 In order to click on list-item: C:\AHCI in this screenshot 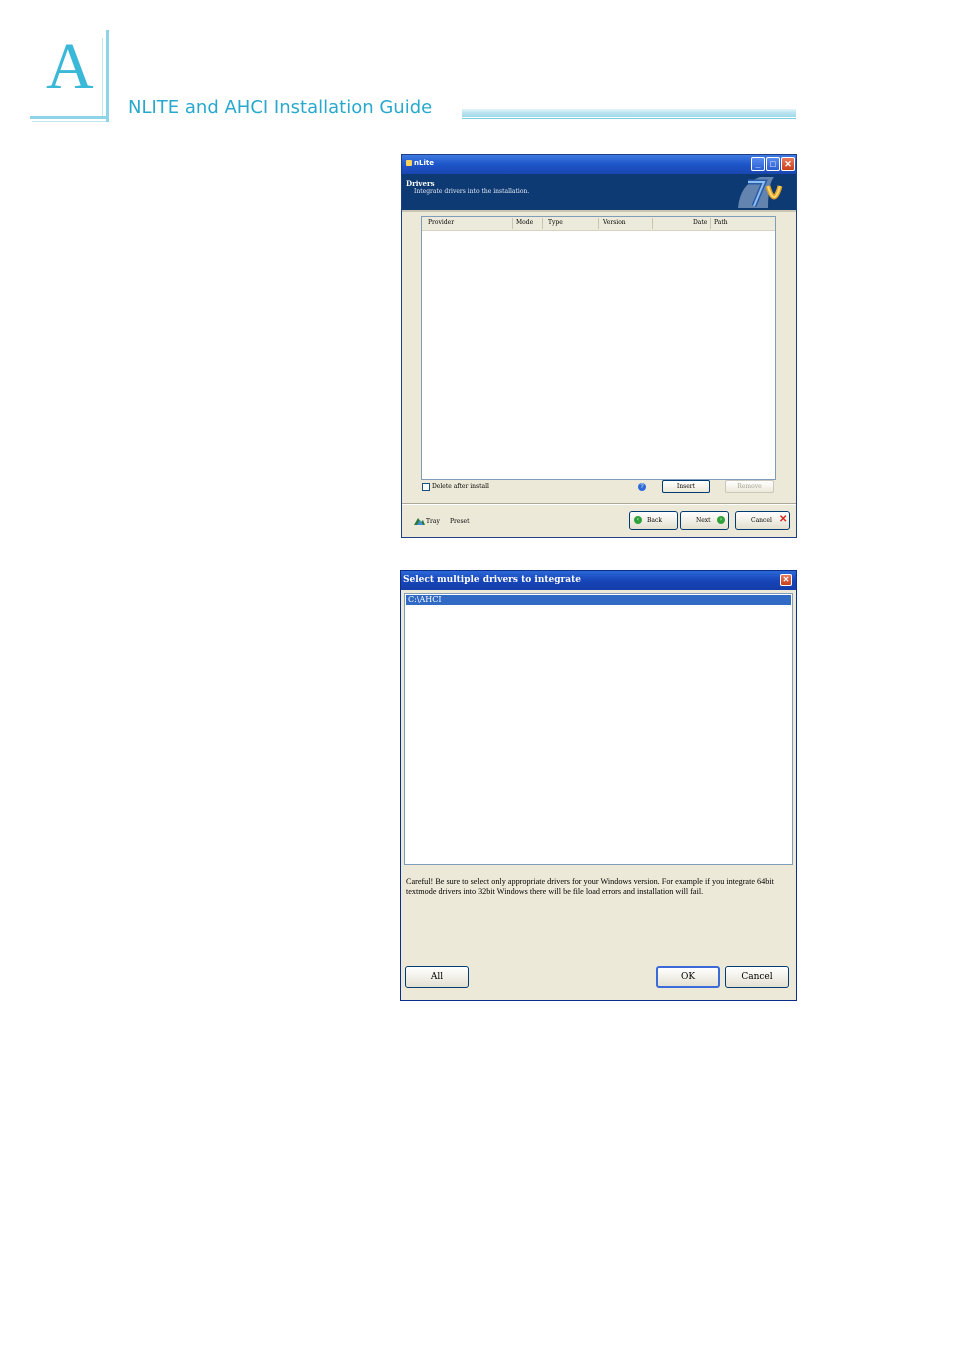, I will do `click(598, 600)`.